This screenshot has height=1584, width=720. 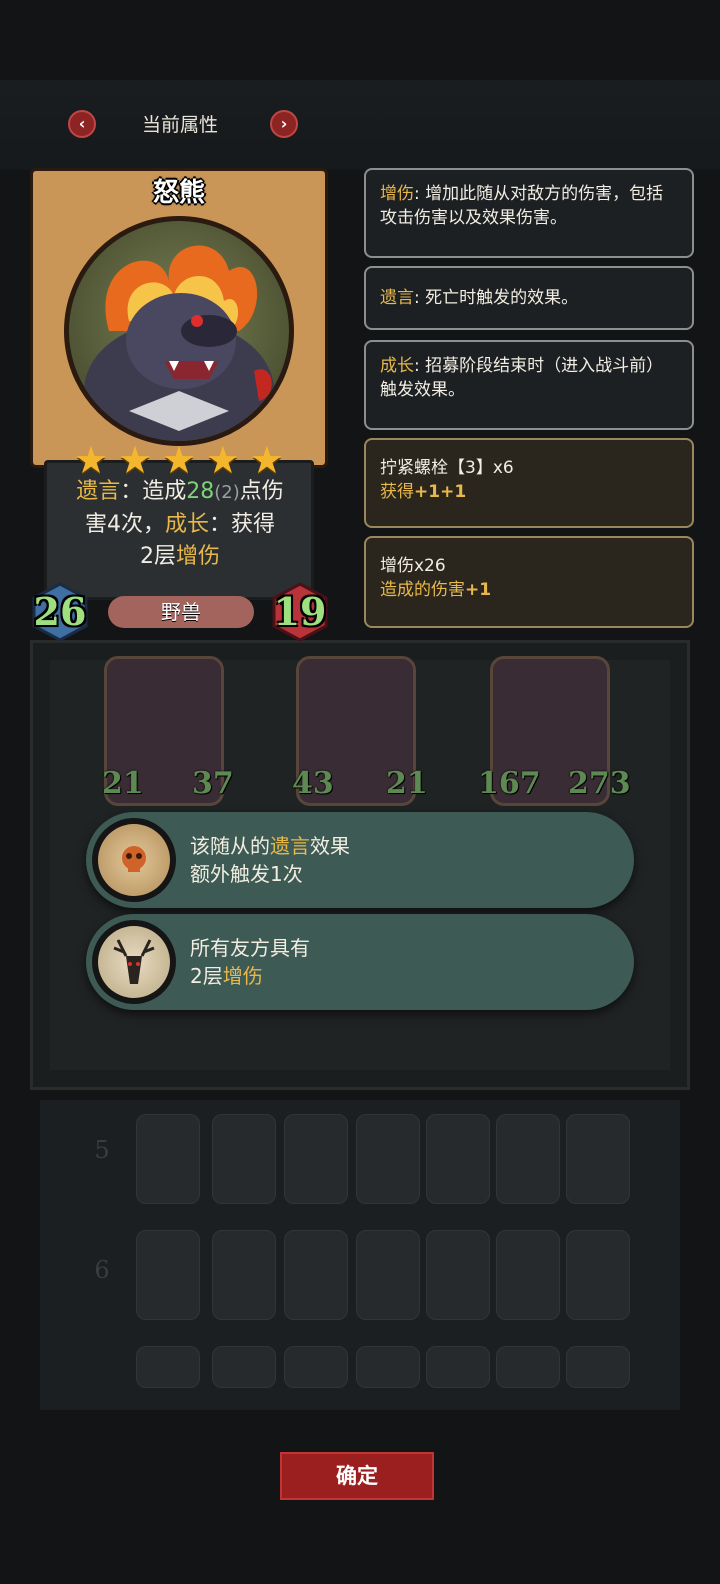 I want to click on desc-text: 点伤, so click(x=261, y=491).